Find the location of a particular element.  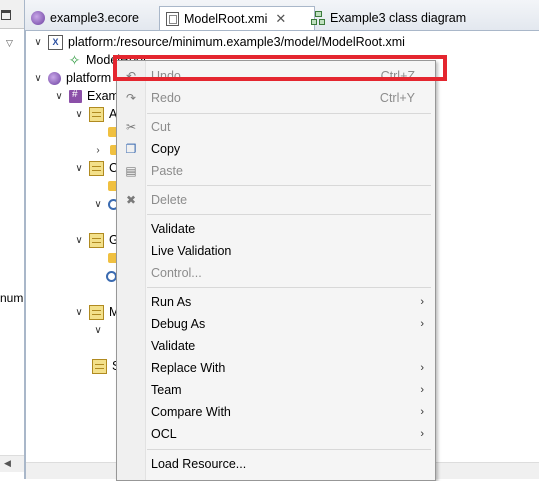

menu-item-cut: ✂ Cut is located at coordinates (276, 127).